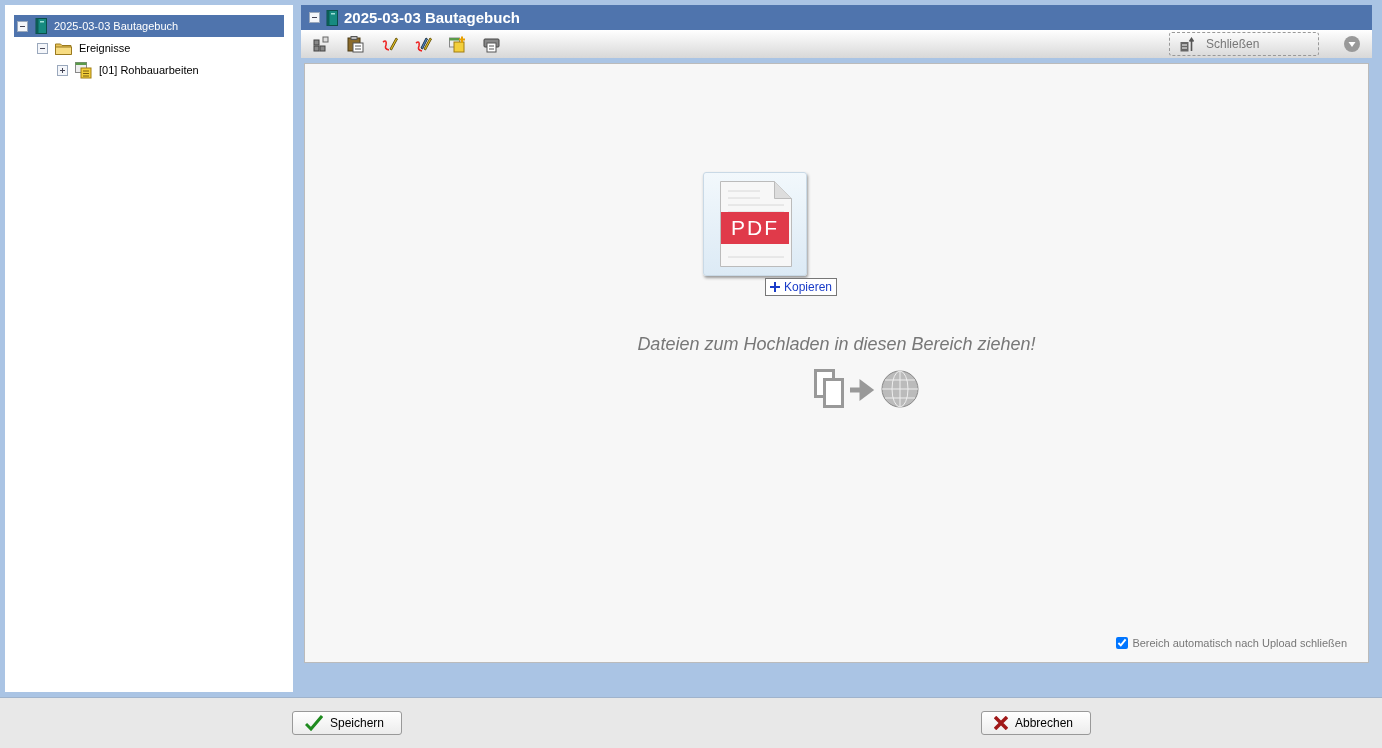  What do you see at coordinates (1187, 44) in the screenshot?
I see `document-up-arrow-icon` at bounding box center [1187, 44].